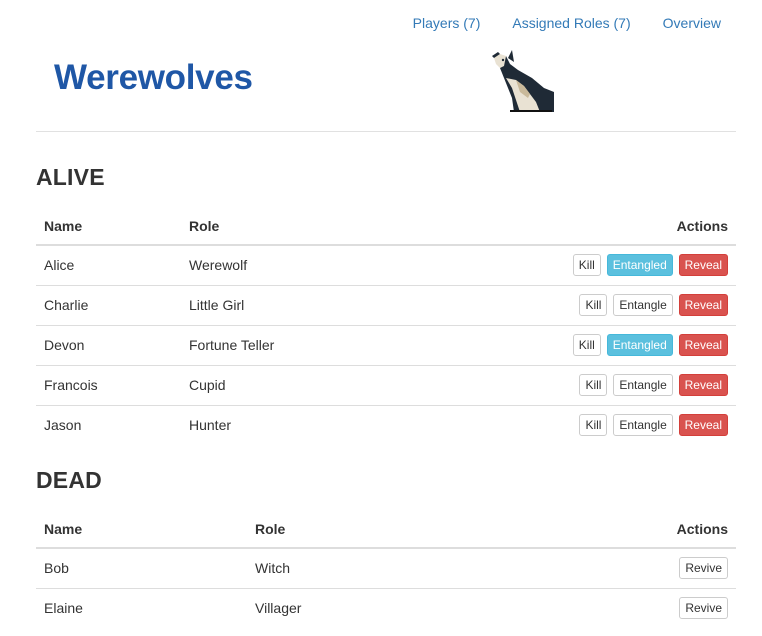 The width and height of the screenshot is (762, 636). I want to click on table-row: Elaine Villager Revive, so click(386, 607).